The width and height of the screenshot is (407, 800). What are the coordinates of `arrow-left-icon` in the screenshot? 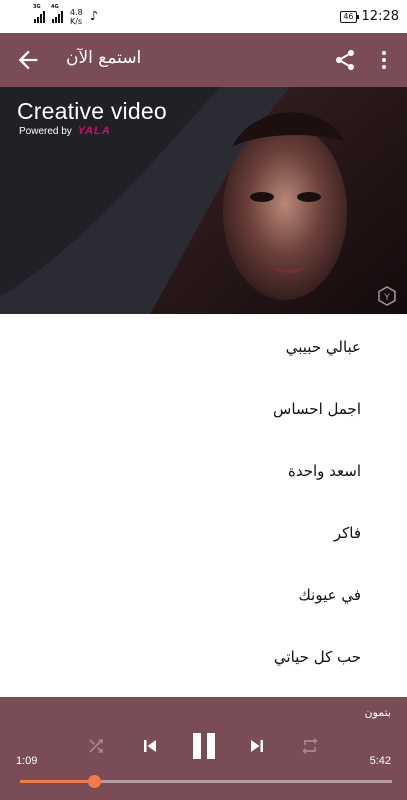 It's located at (28, 60).